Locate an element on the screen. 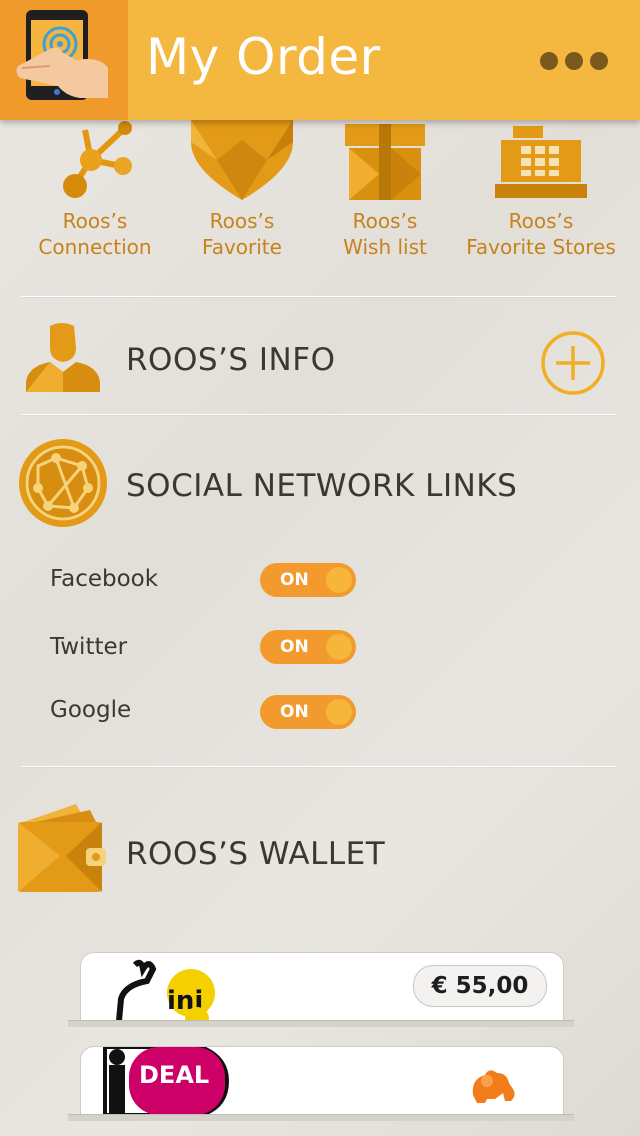  add-info-button is located at coordinates (573, 363).